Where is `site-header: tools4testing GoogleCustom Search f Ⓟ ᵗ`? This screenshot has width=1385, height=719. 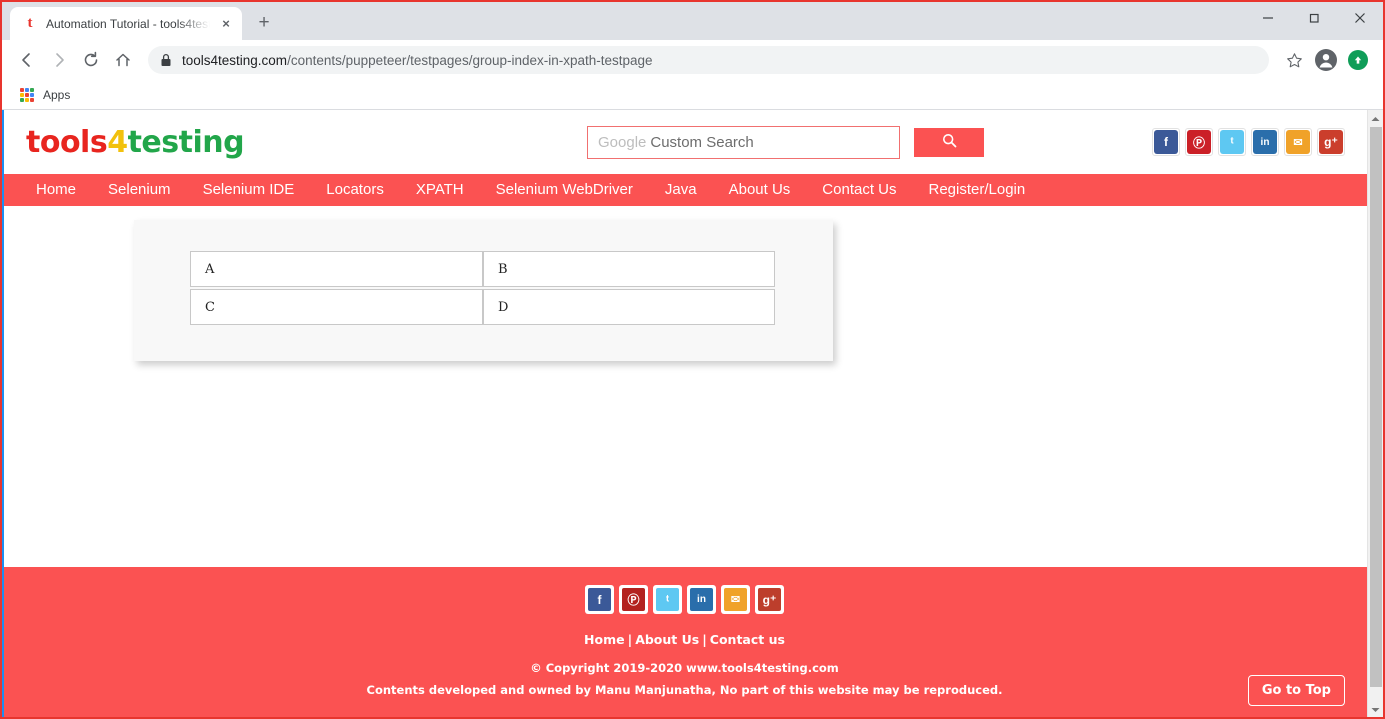 site-header: tools4testing GoogleCustom Search f Ⓟ ᵗ is located at coordinates (684, 142).